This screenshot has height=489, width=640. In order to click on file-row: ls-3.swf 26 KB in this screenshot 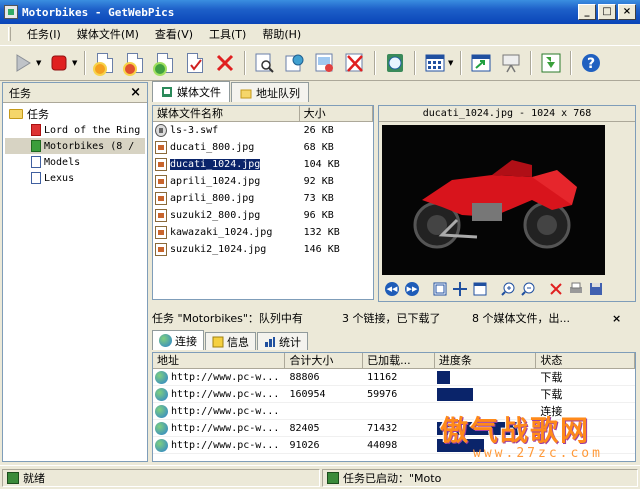, I will do `click(263, 130)`.